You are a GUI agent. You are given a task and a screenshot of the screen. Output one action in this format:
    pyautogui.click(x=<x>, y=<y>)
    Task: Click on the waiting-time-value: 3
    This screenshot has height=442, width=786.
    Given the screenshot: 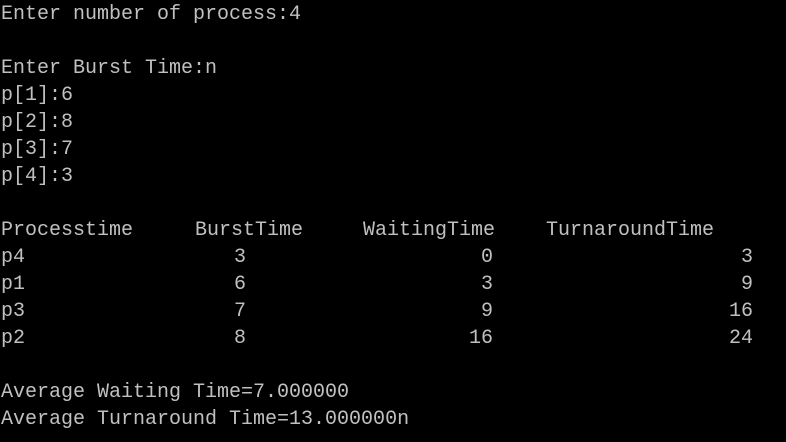 What is the action you would take?
    pyautogui.click(x=486, y=284)
    